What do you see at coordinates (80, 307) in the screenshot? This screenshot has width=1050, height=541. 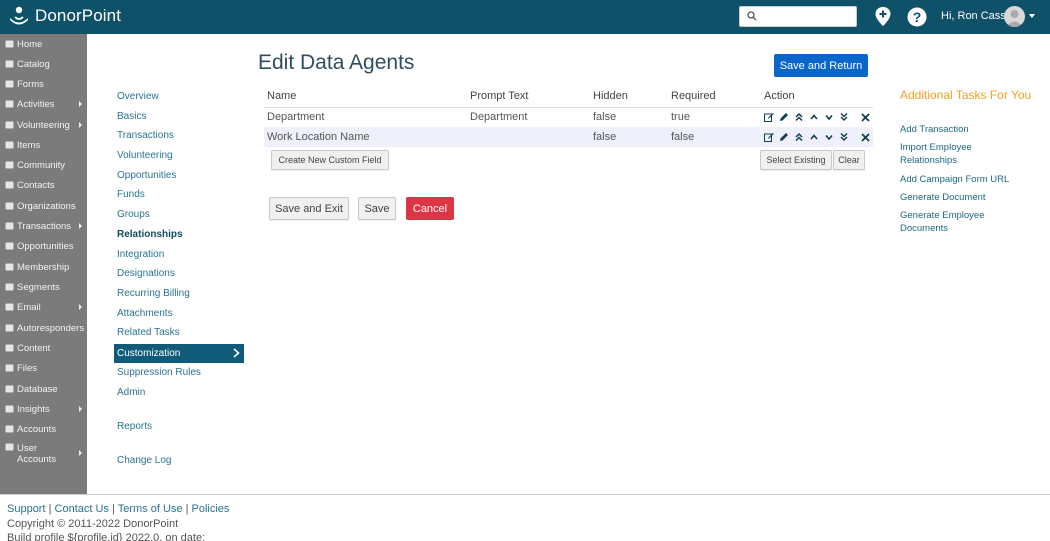 I see `submenu-arrow-icon` at bounding box center [80, 307].